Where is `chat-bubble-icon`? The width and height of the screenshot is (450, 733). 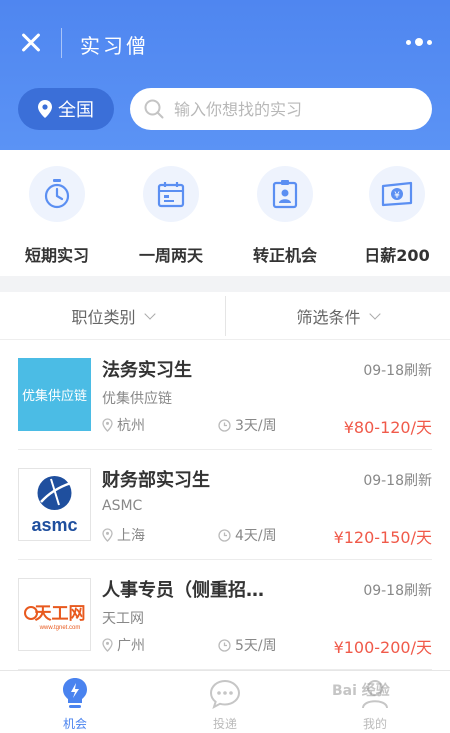 chat-bubble-icon is located at coordinates (225, 694).